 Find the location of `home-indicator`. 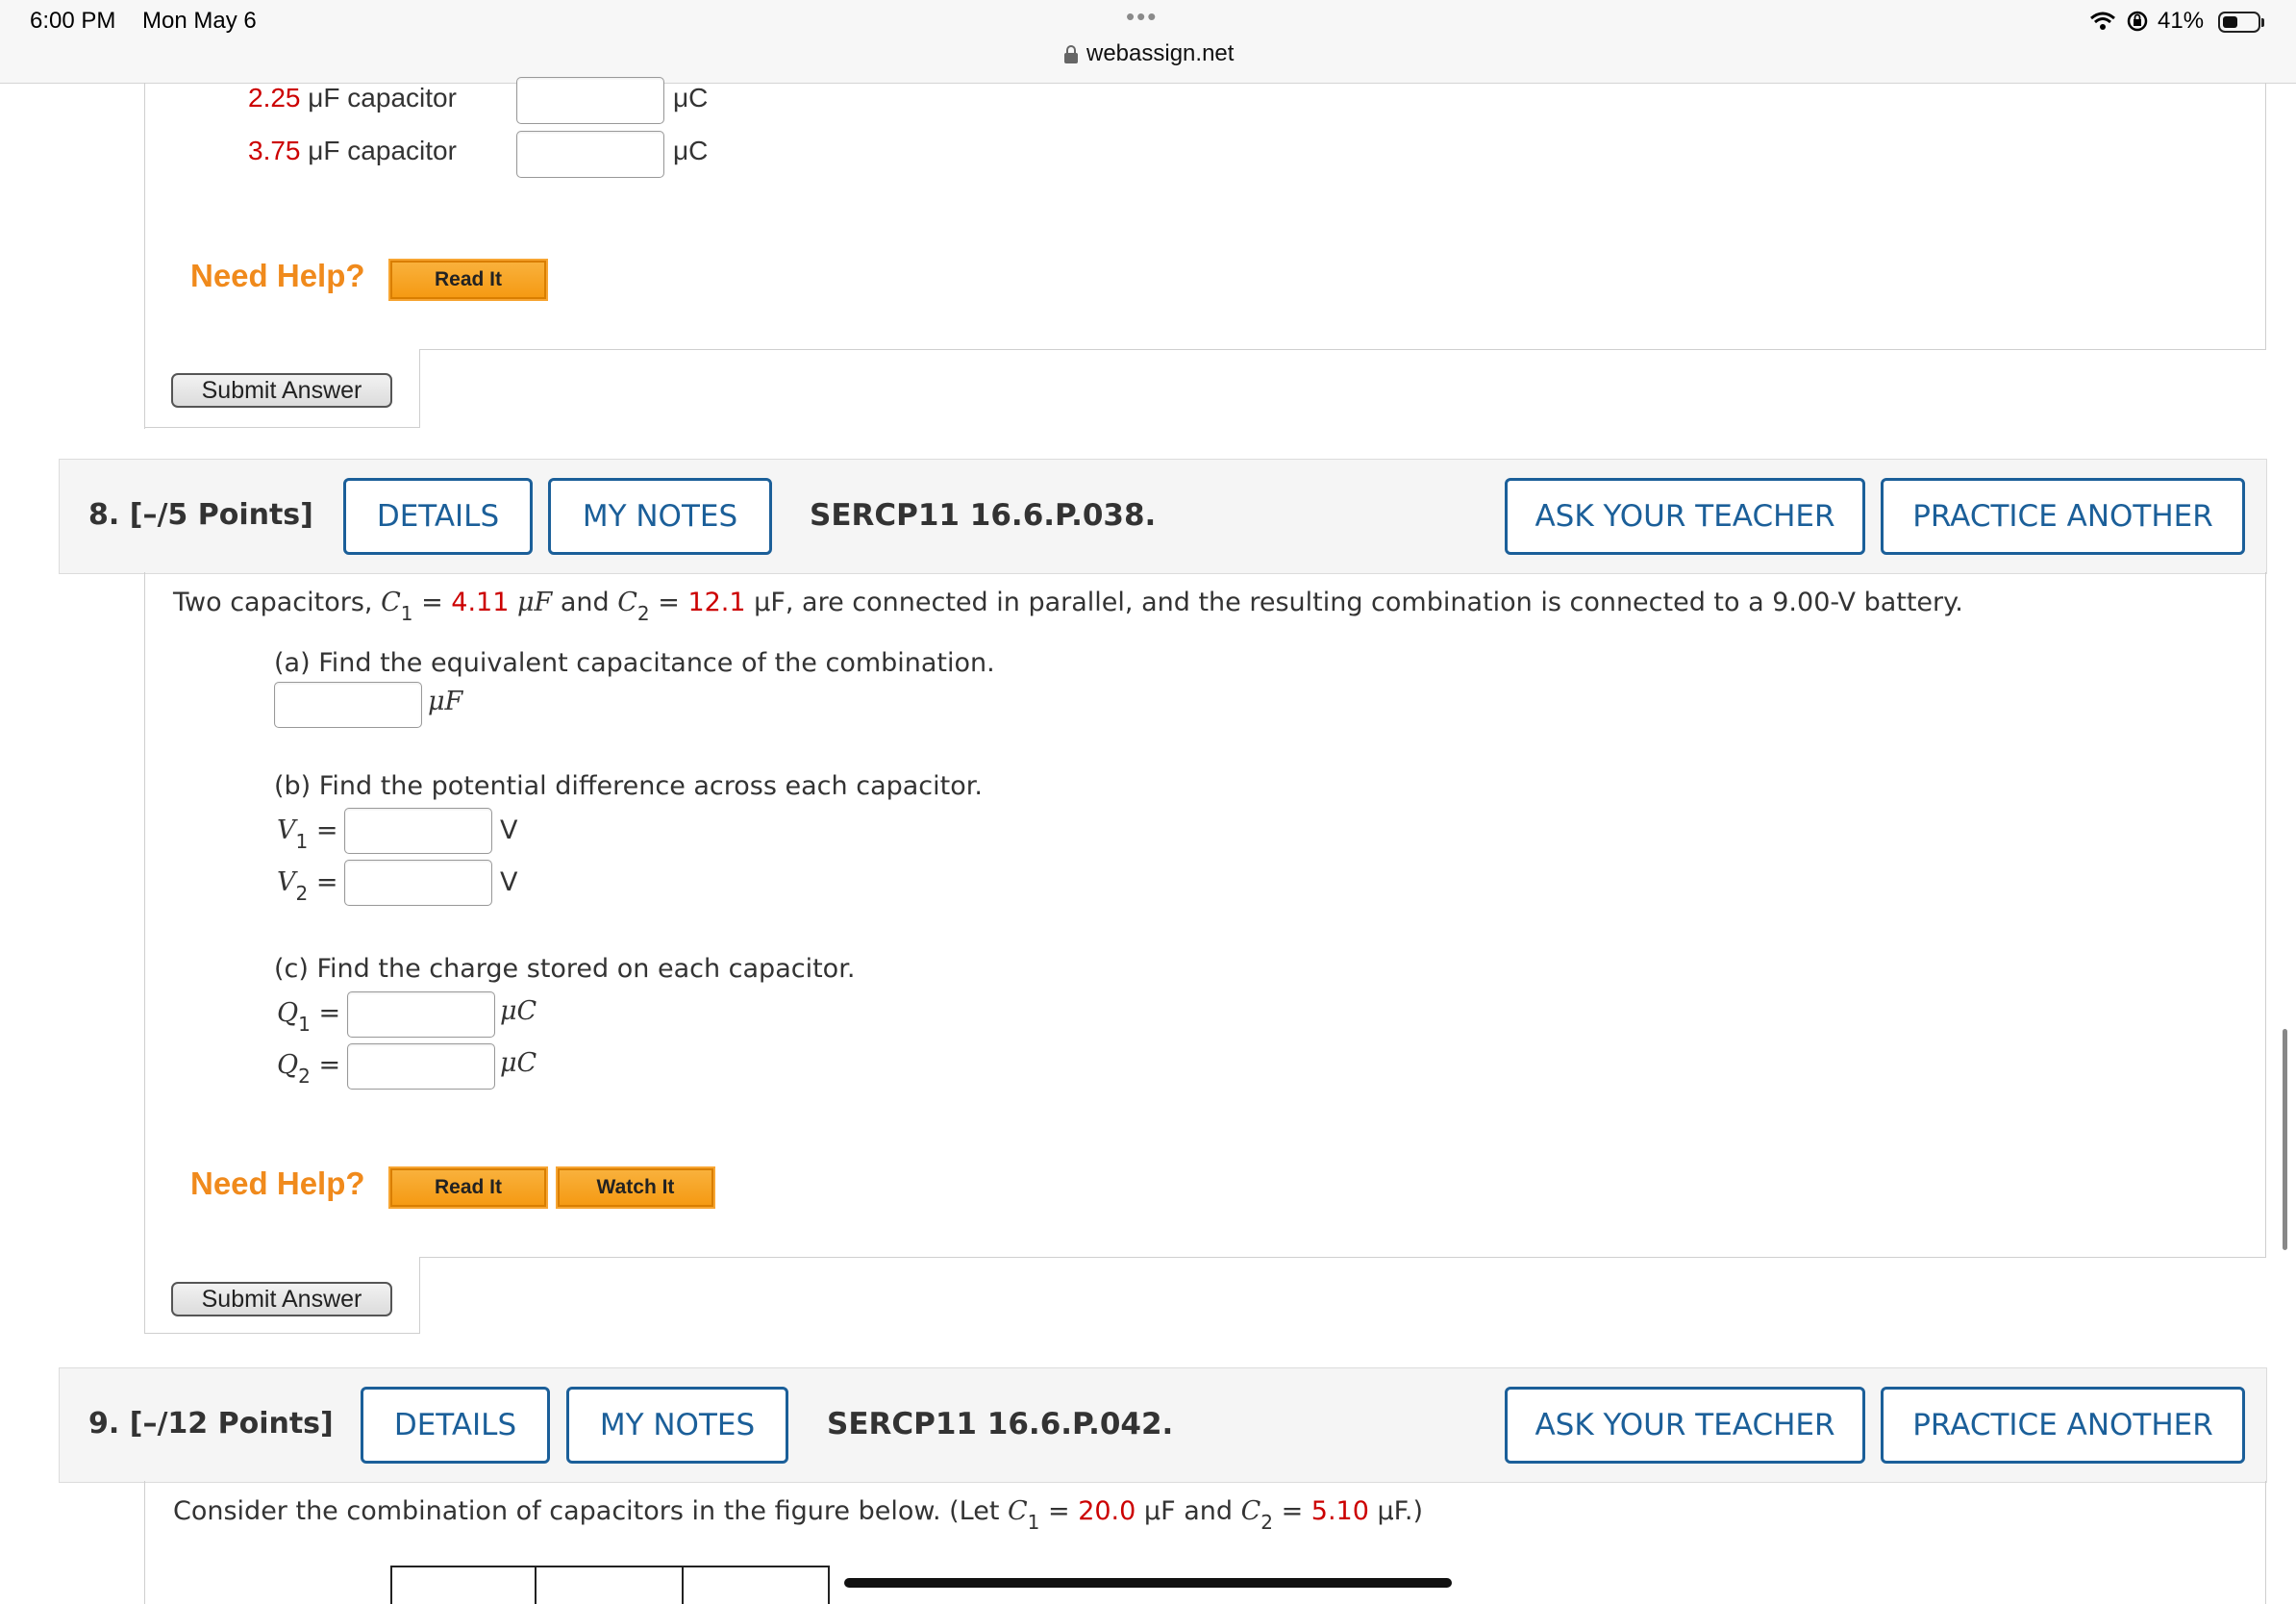

home-indicator is located at coordinates (1148, 1583).